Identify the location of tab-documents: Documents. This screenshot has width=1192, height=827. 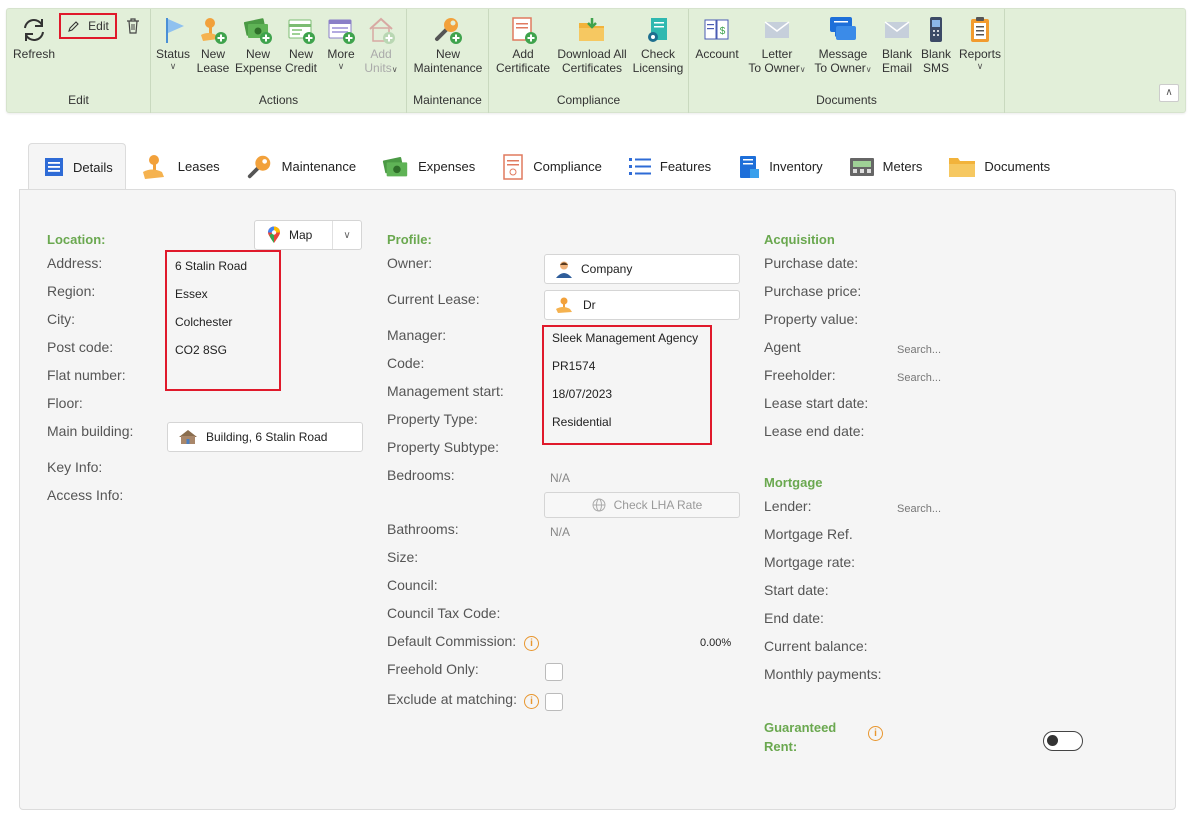
(998, 166).